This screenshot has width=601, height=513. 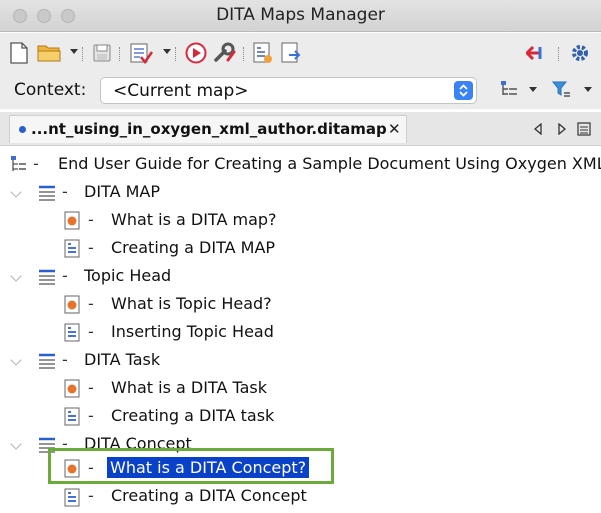 I want to click on tree-topic-label: Creating a DITA task, so click(x=193, y=415).